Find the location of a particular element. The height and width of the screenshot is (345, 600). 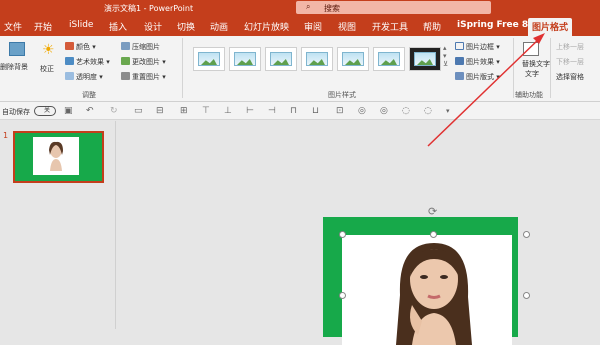

bring-forward-button: 上移一层 is located at coordinates (570, 47).